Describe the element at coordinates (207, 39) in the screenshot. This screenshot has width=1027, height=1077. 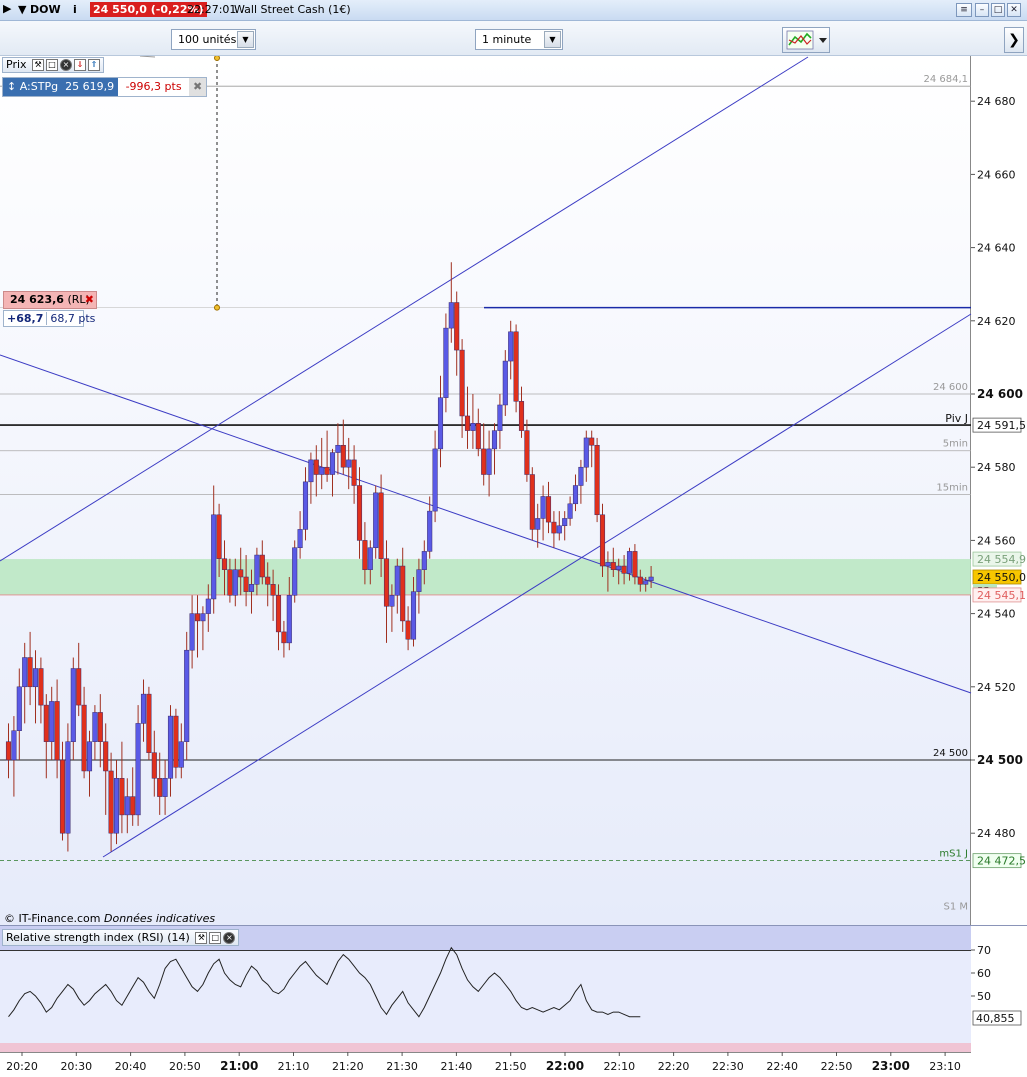
I see `units-value: 100 unités` at that location.